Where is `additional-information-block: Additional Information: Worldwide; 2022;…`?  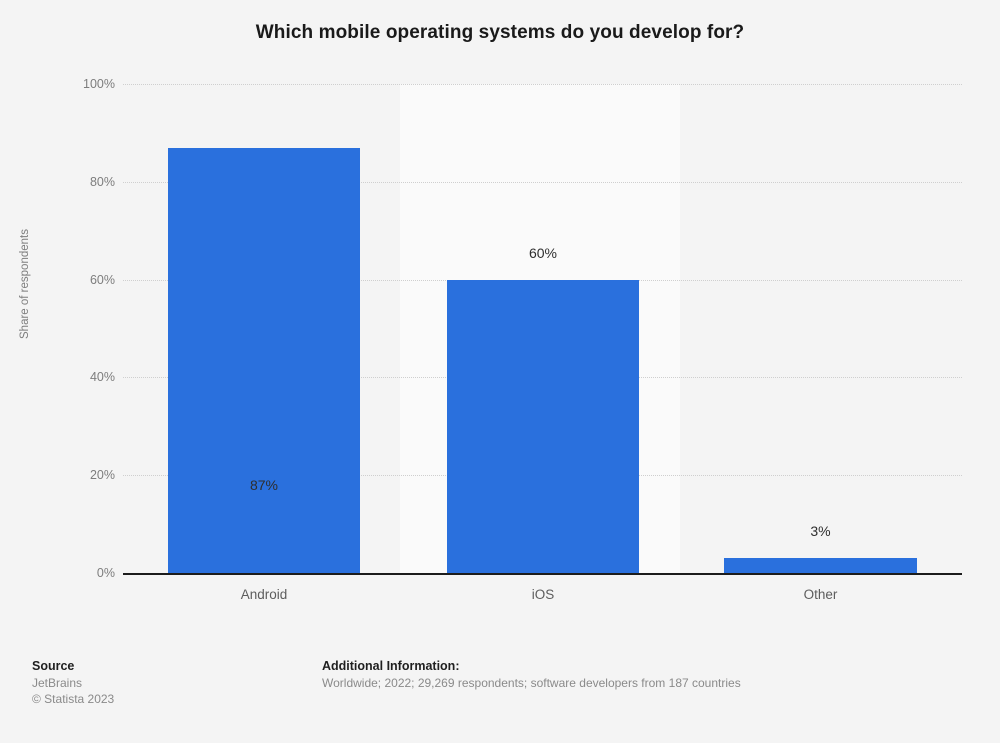
additional-information-block: Additional Information: Worldwide; 2022;… is located at coordinates (632, 674).